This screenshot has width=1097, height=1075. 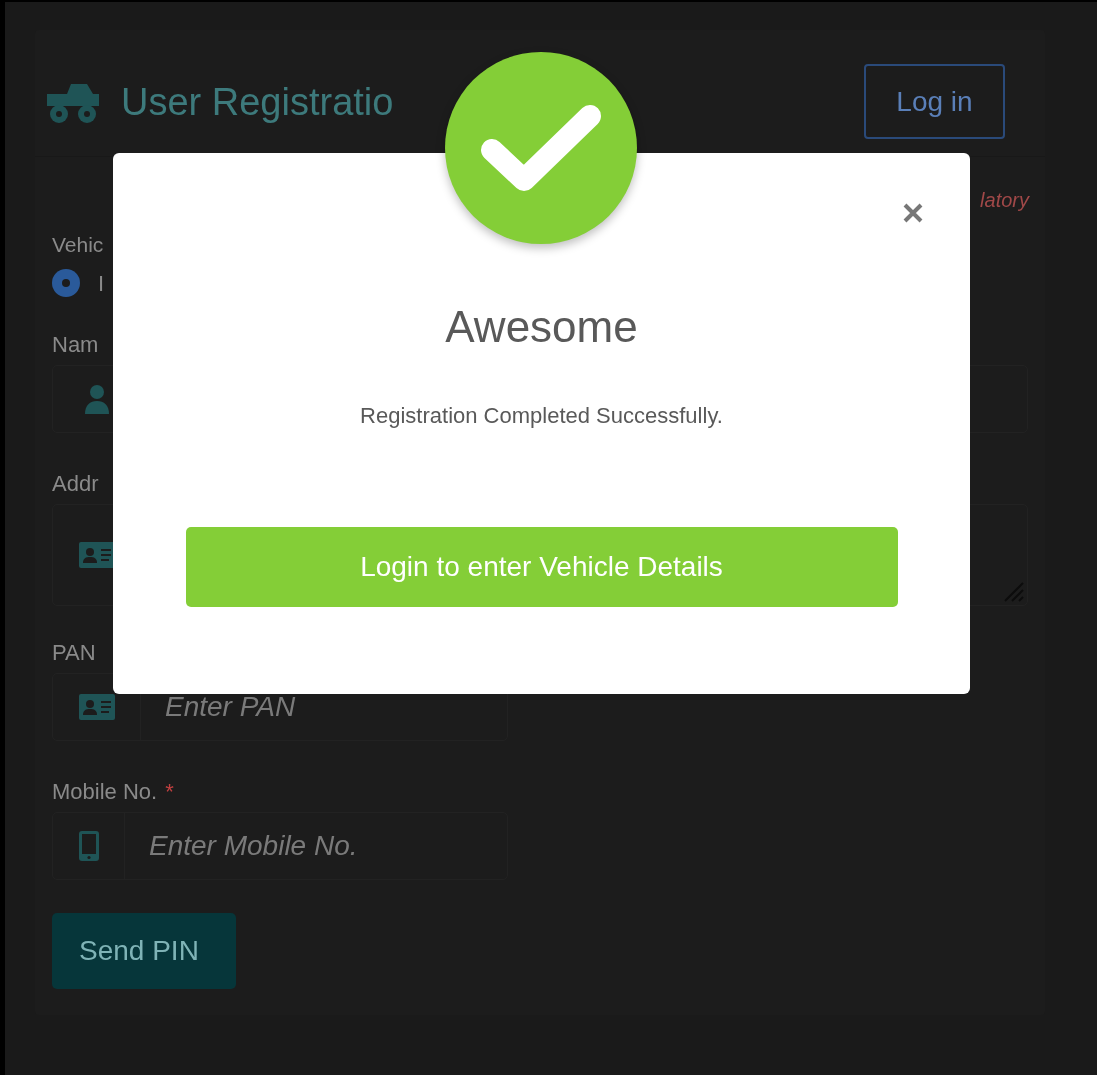 I want to click on person-icon, so click(x=96, y=398).